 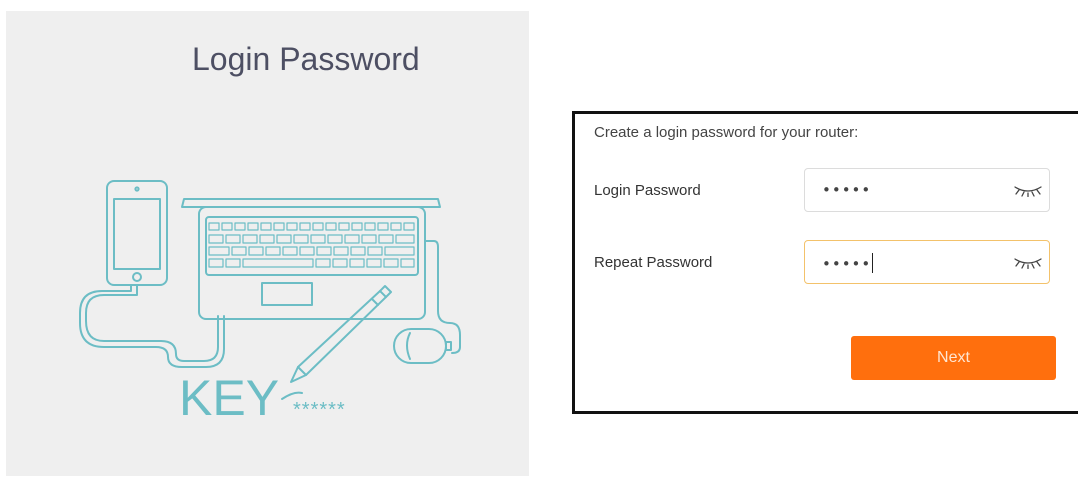 I want to click on login-password-label: Login Password, so click(x=647, y=190).